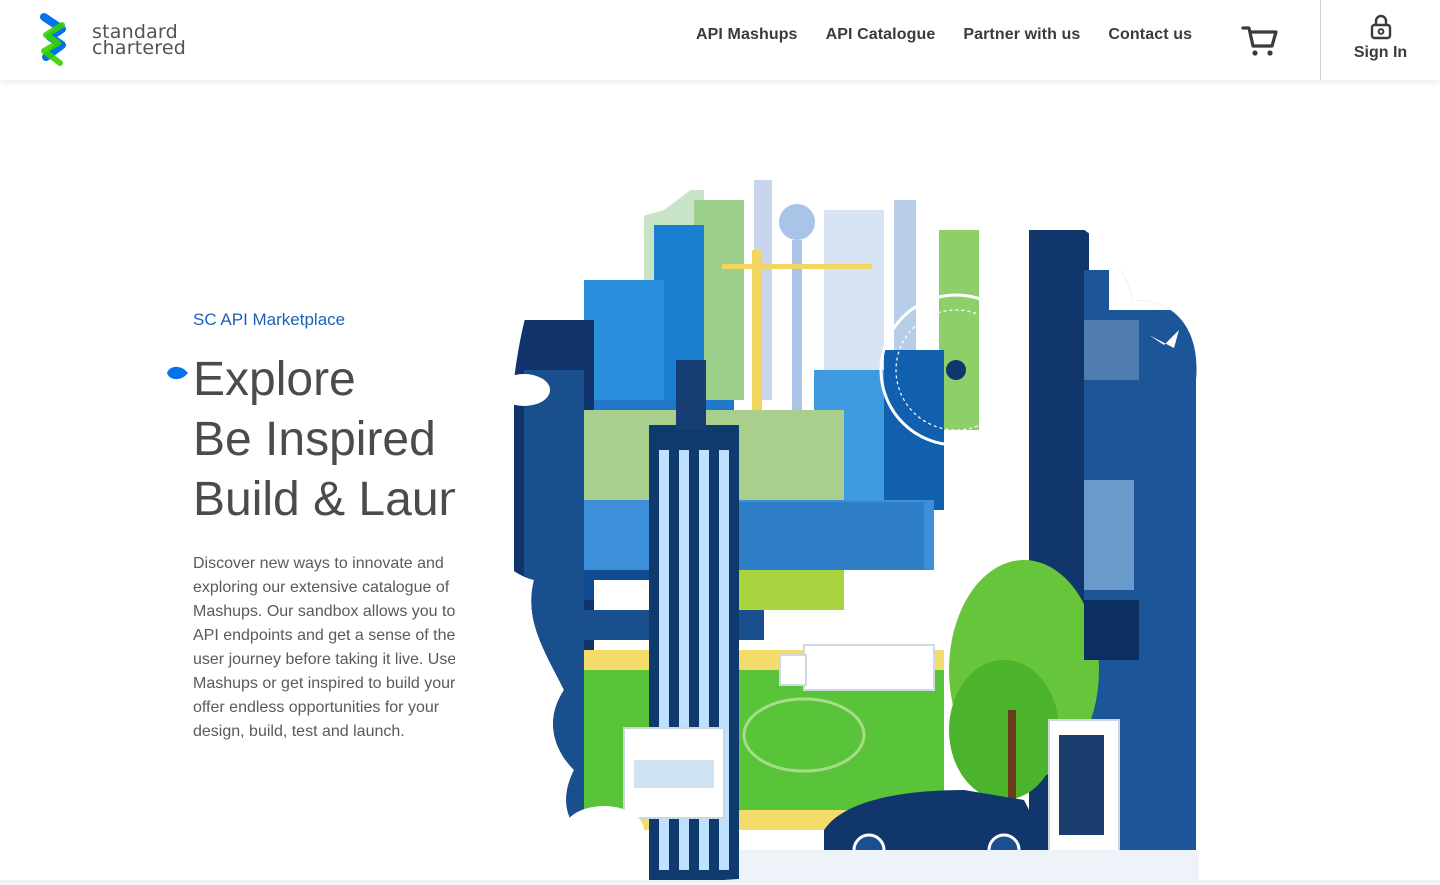 Image resolution: width=1440 pixels, height=885 pixels. I want to click on hero-headline: Explore Be Inspired Build & Launch, so click(324, 440).